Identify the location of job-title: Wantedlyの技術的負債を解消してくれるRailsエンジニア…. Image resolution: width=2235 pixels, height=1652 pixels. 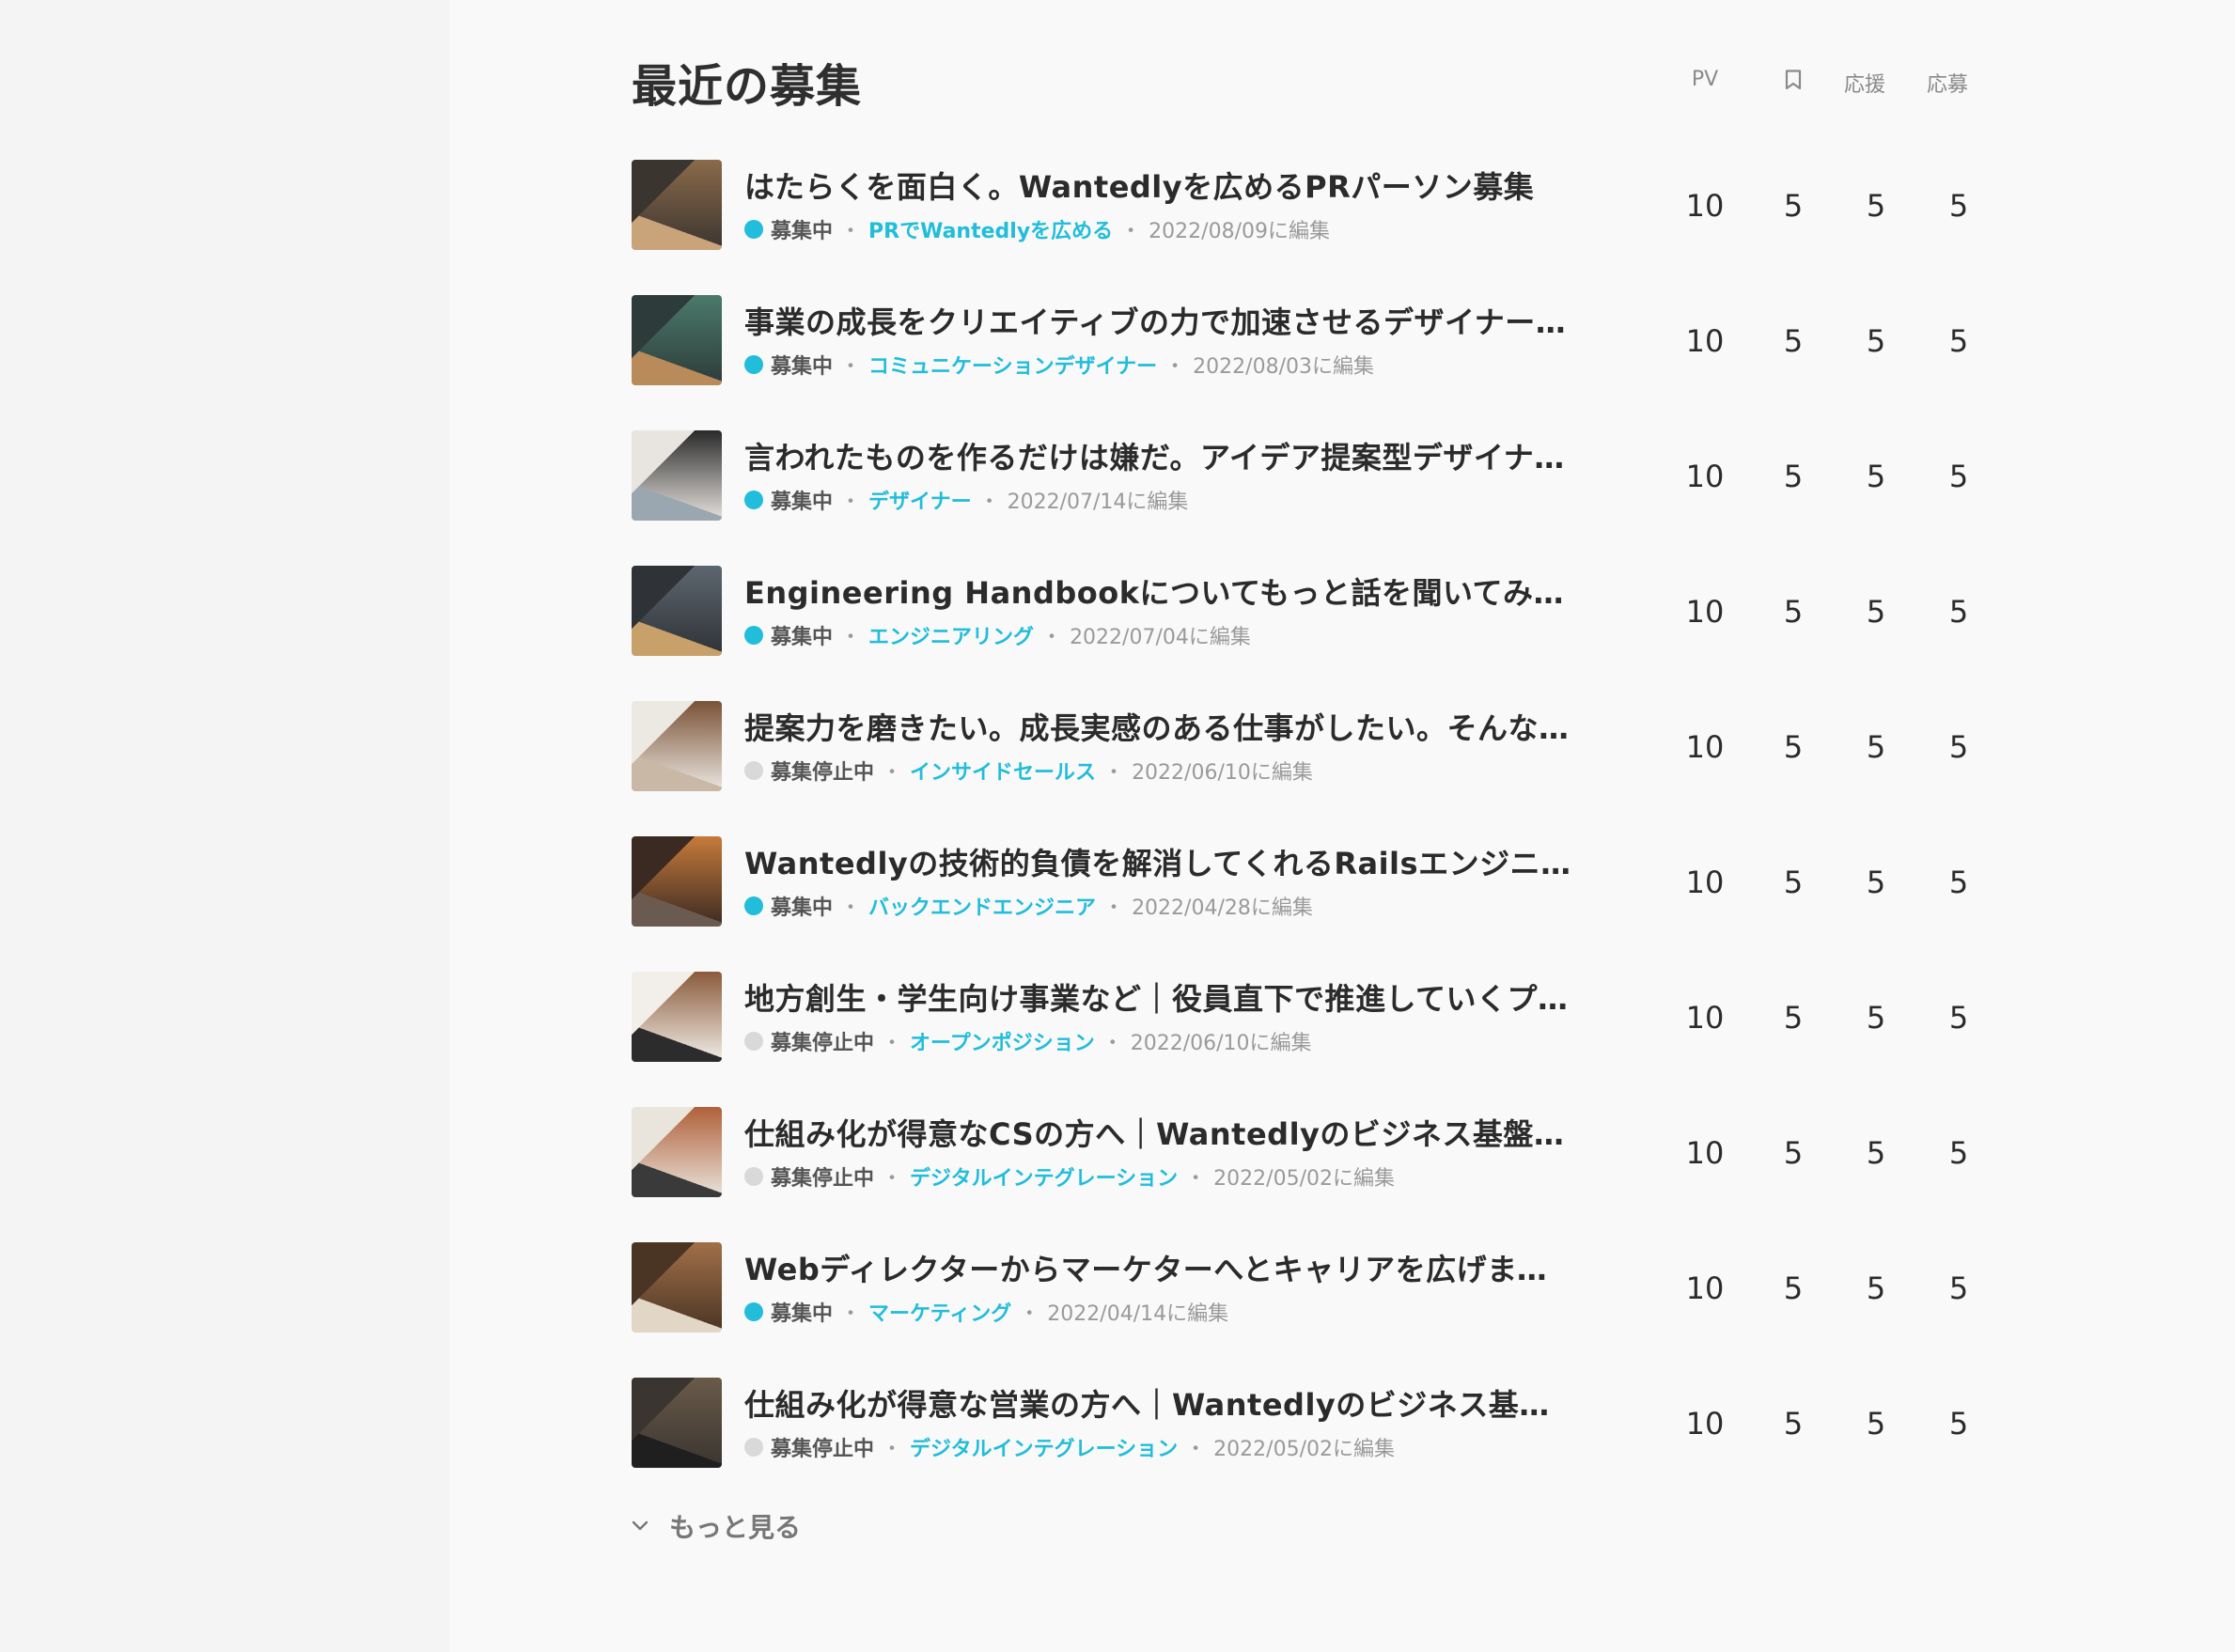
(1157, 861).